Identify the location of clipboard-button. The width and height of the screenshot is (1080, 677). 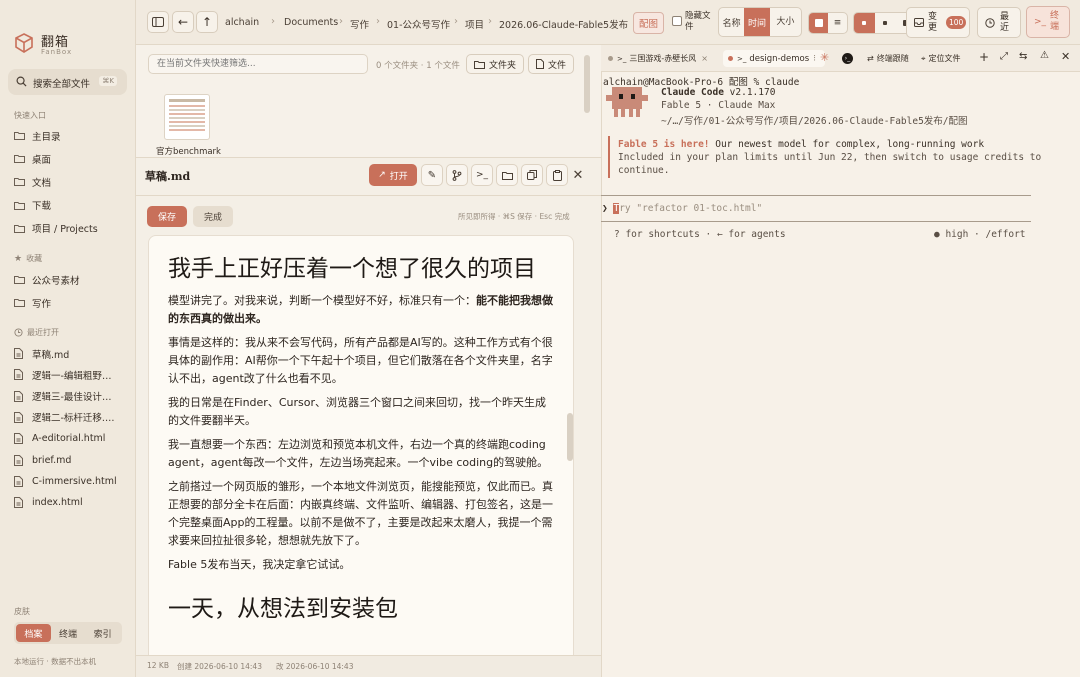
(557, 175).